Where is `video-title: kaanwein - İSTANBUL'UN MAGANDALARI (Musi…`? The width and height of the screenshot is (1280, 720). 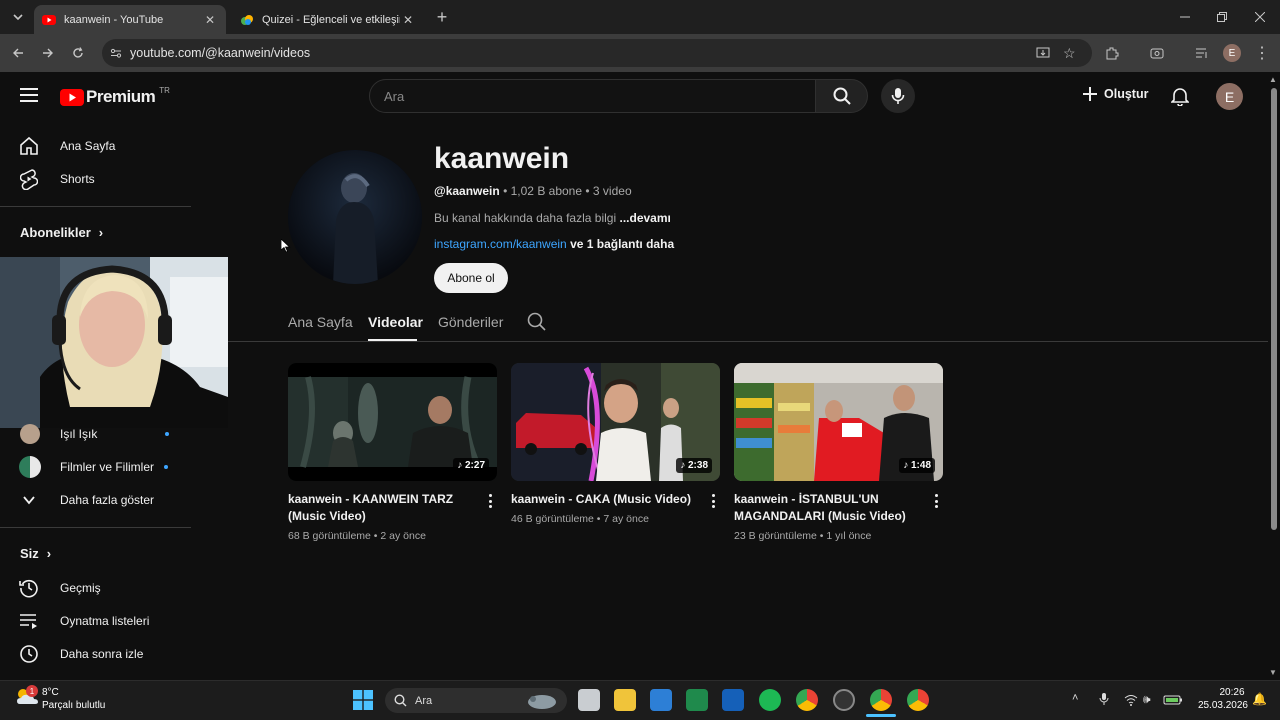 video-title: kaanwein - İSTANBUL'UN MAGANDALARI (Musi… is located at coordinates (832, 508).